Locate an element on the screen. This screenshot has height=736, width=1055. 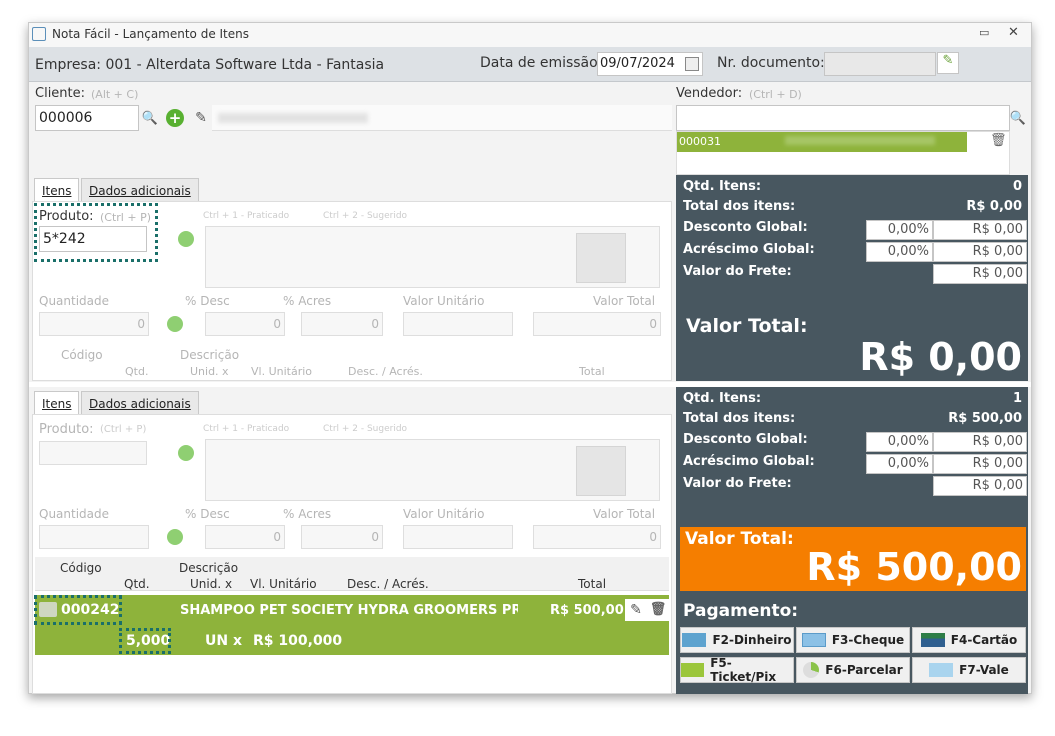
grid-col-vlunit: Vl. Unitário is located at coordinates (282, 371).